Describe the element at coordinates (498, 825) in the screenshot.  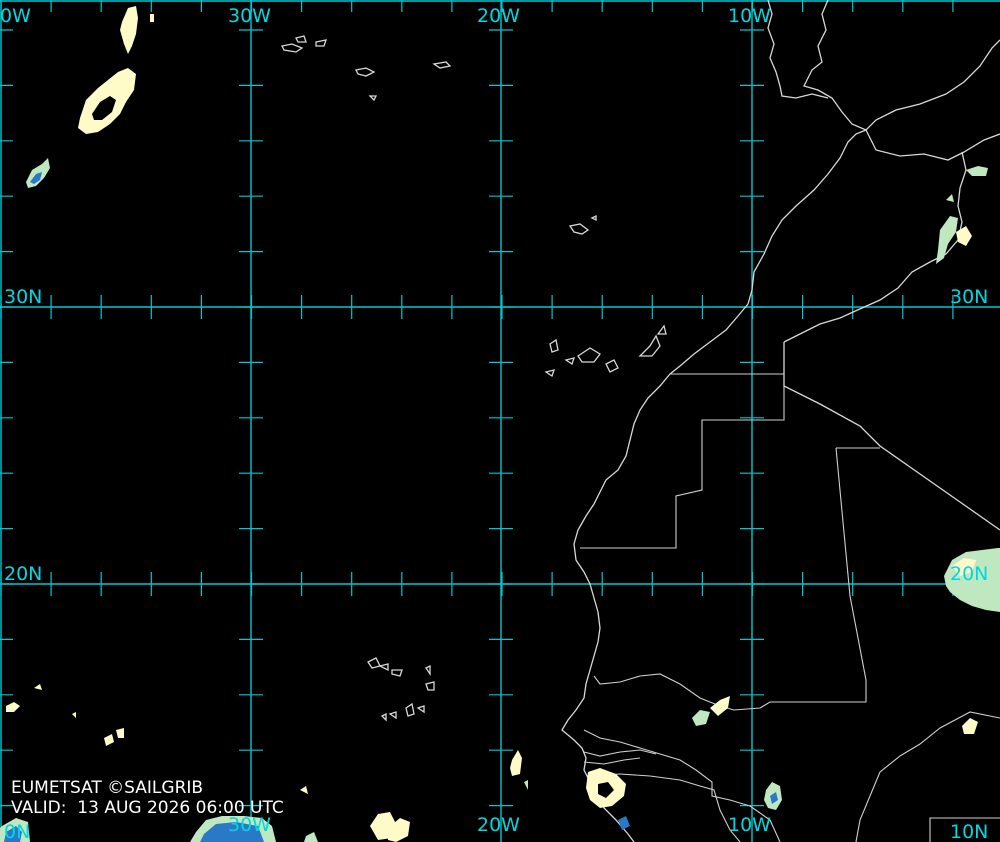
I see `lon-label-bottom-20w: 20W` at that location.